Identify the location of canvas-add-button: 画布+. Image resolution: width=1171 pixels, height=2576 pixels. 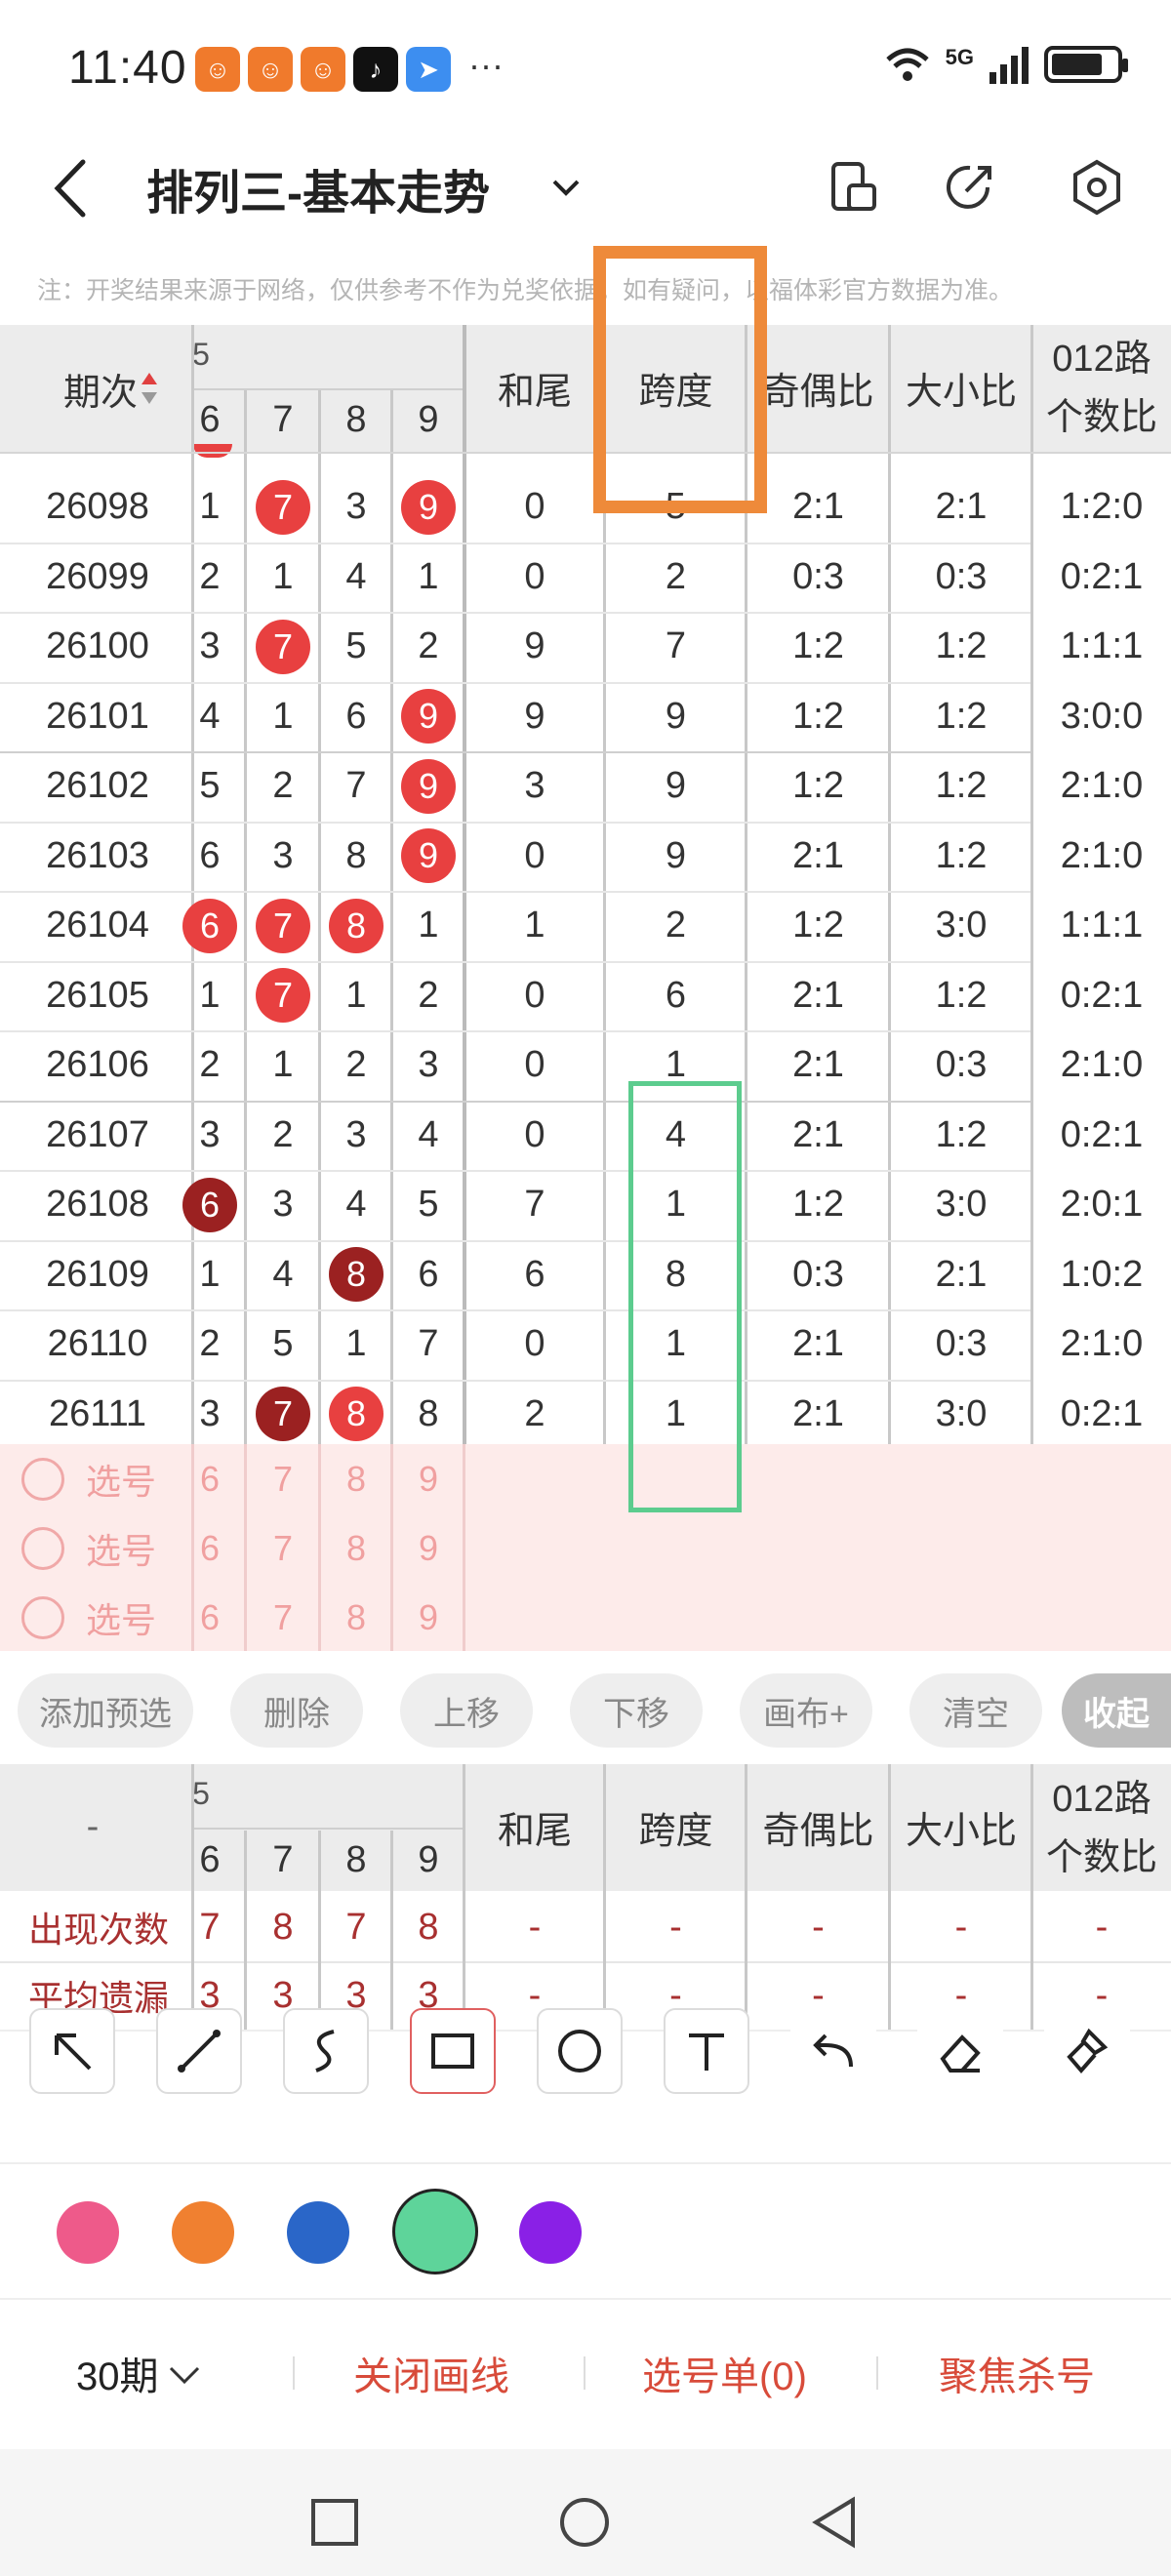
(806, 1710).